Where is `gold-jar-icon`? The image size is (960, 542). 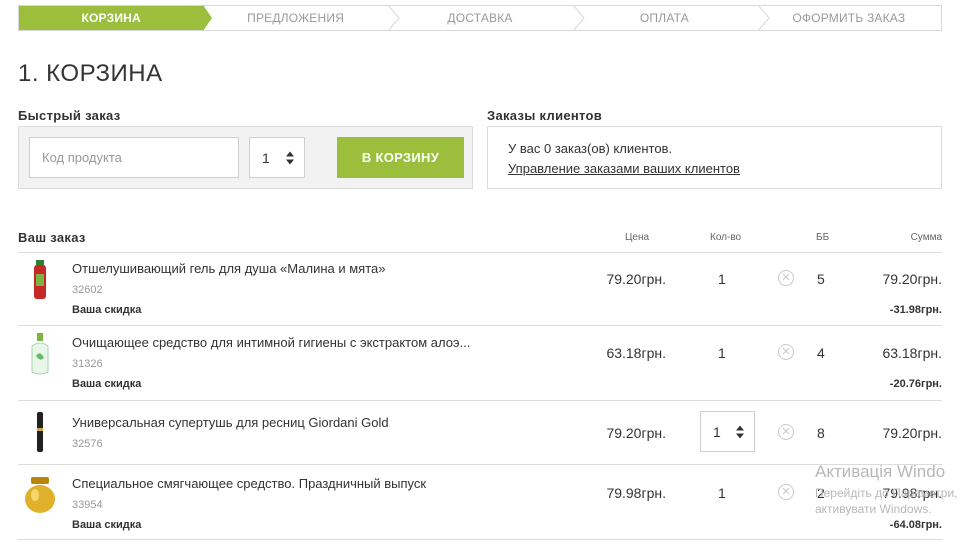
gold-jar-icon is located at coordinates (40, 495).